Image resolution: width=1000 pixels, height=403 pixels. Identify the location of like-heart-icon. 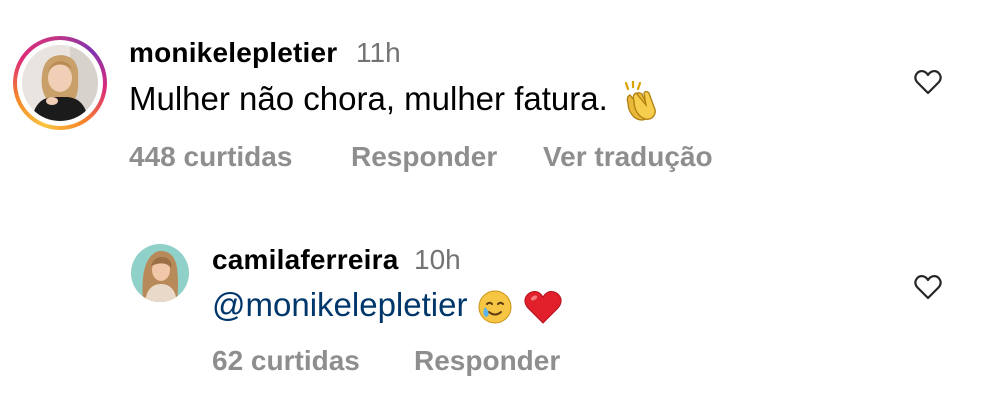
(928, 287).